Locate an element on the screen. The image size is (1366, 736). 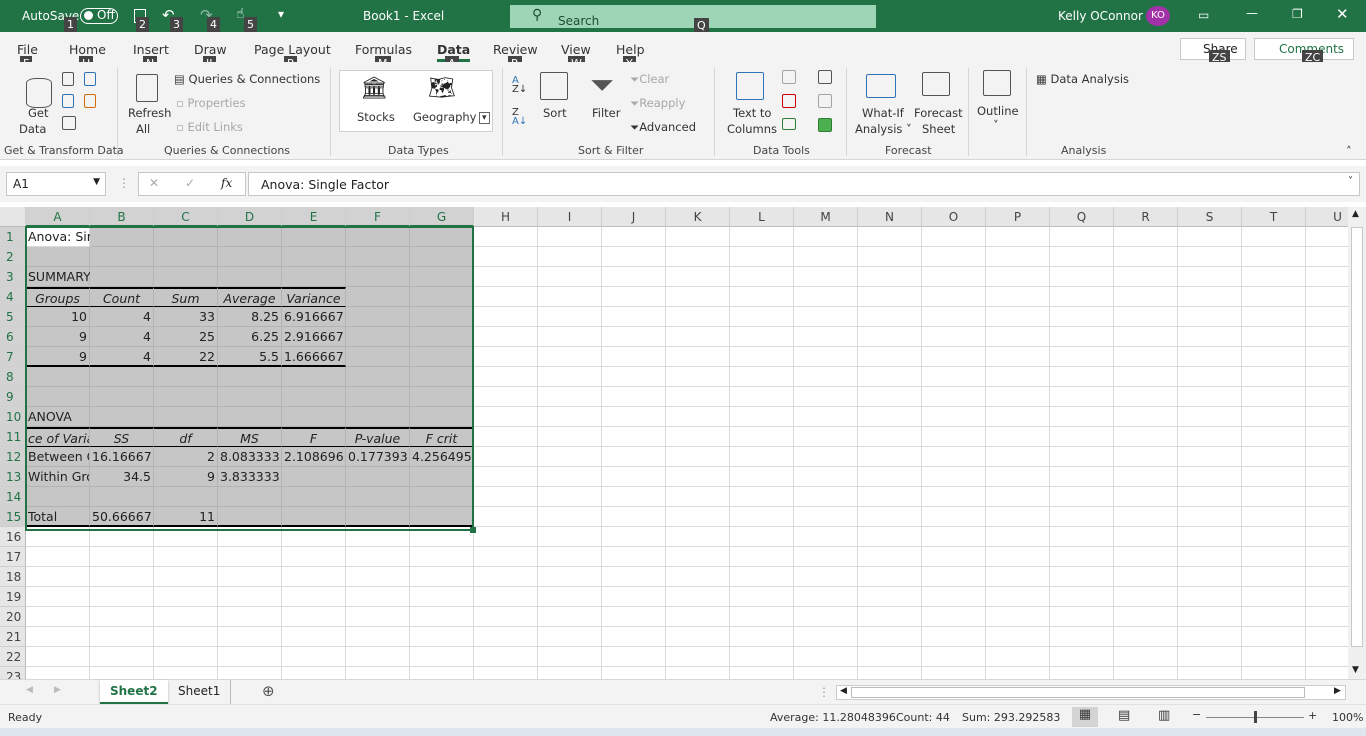
row-header-5: 5 is located at coordinates (13, 317).